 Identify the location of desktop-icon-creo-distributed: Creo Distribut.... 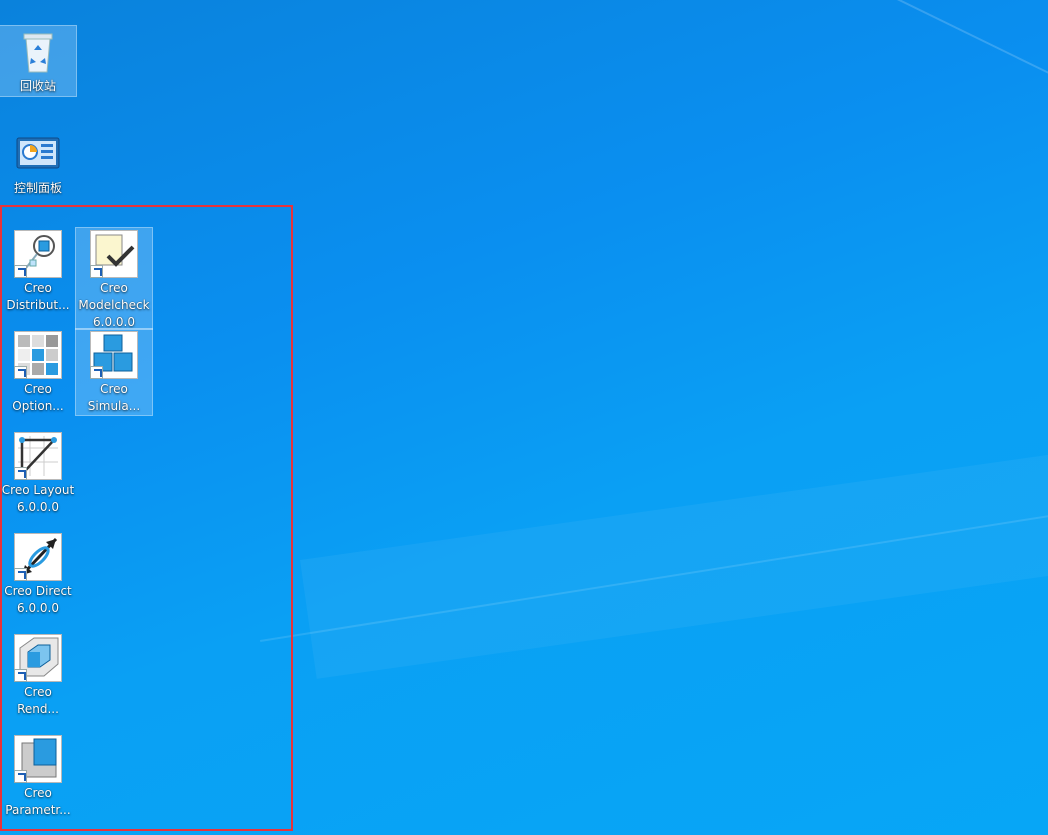
(38, 272).